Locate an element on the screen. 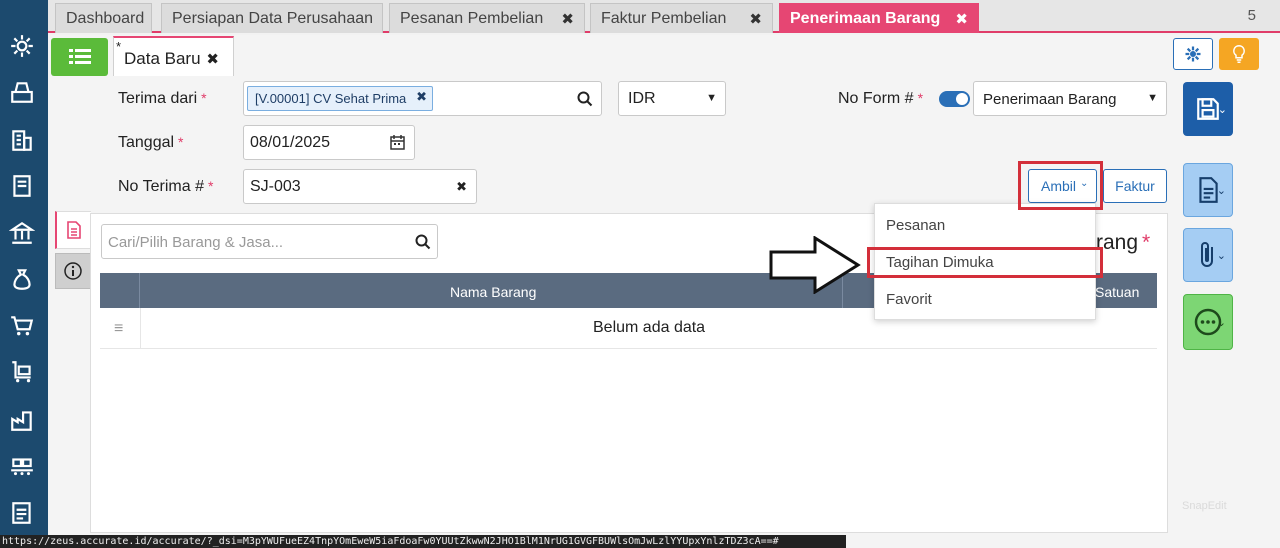 The width and height of the screenshot is (1280, 548). no-terima-value: SJ-003 is located at coordinates (275, 186).